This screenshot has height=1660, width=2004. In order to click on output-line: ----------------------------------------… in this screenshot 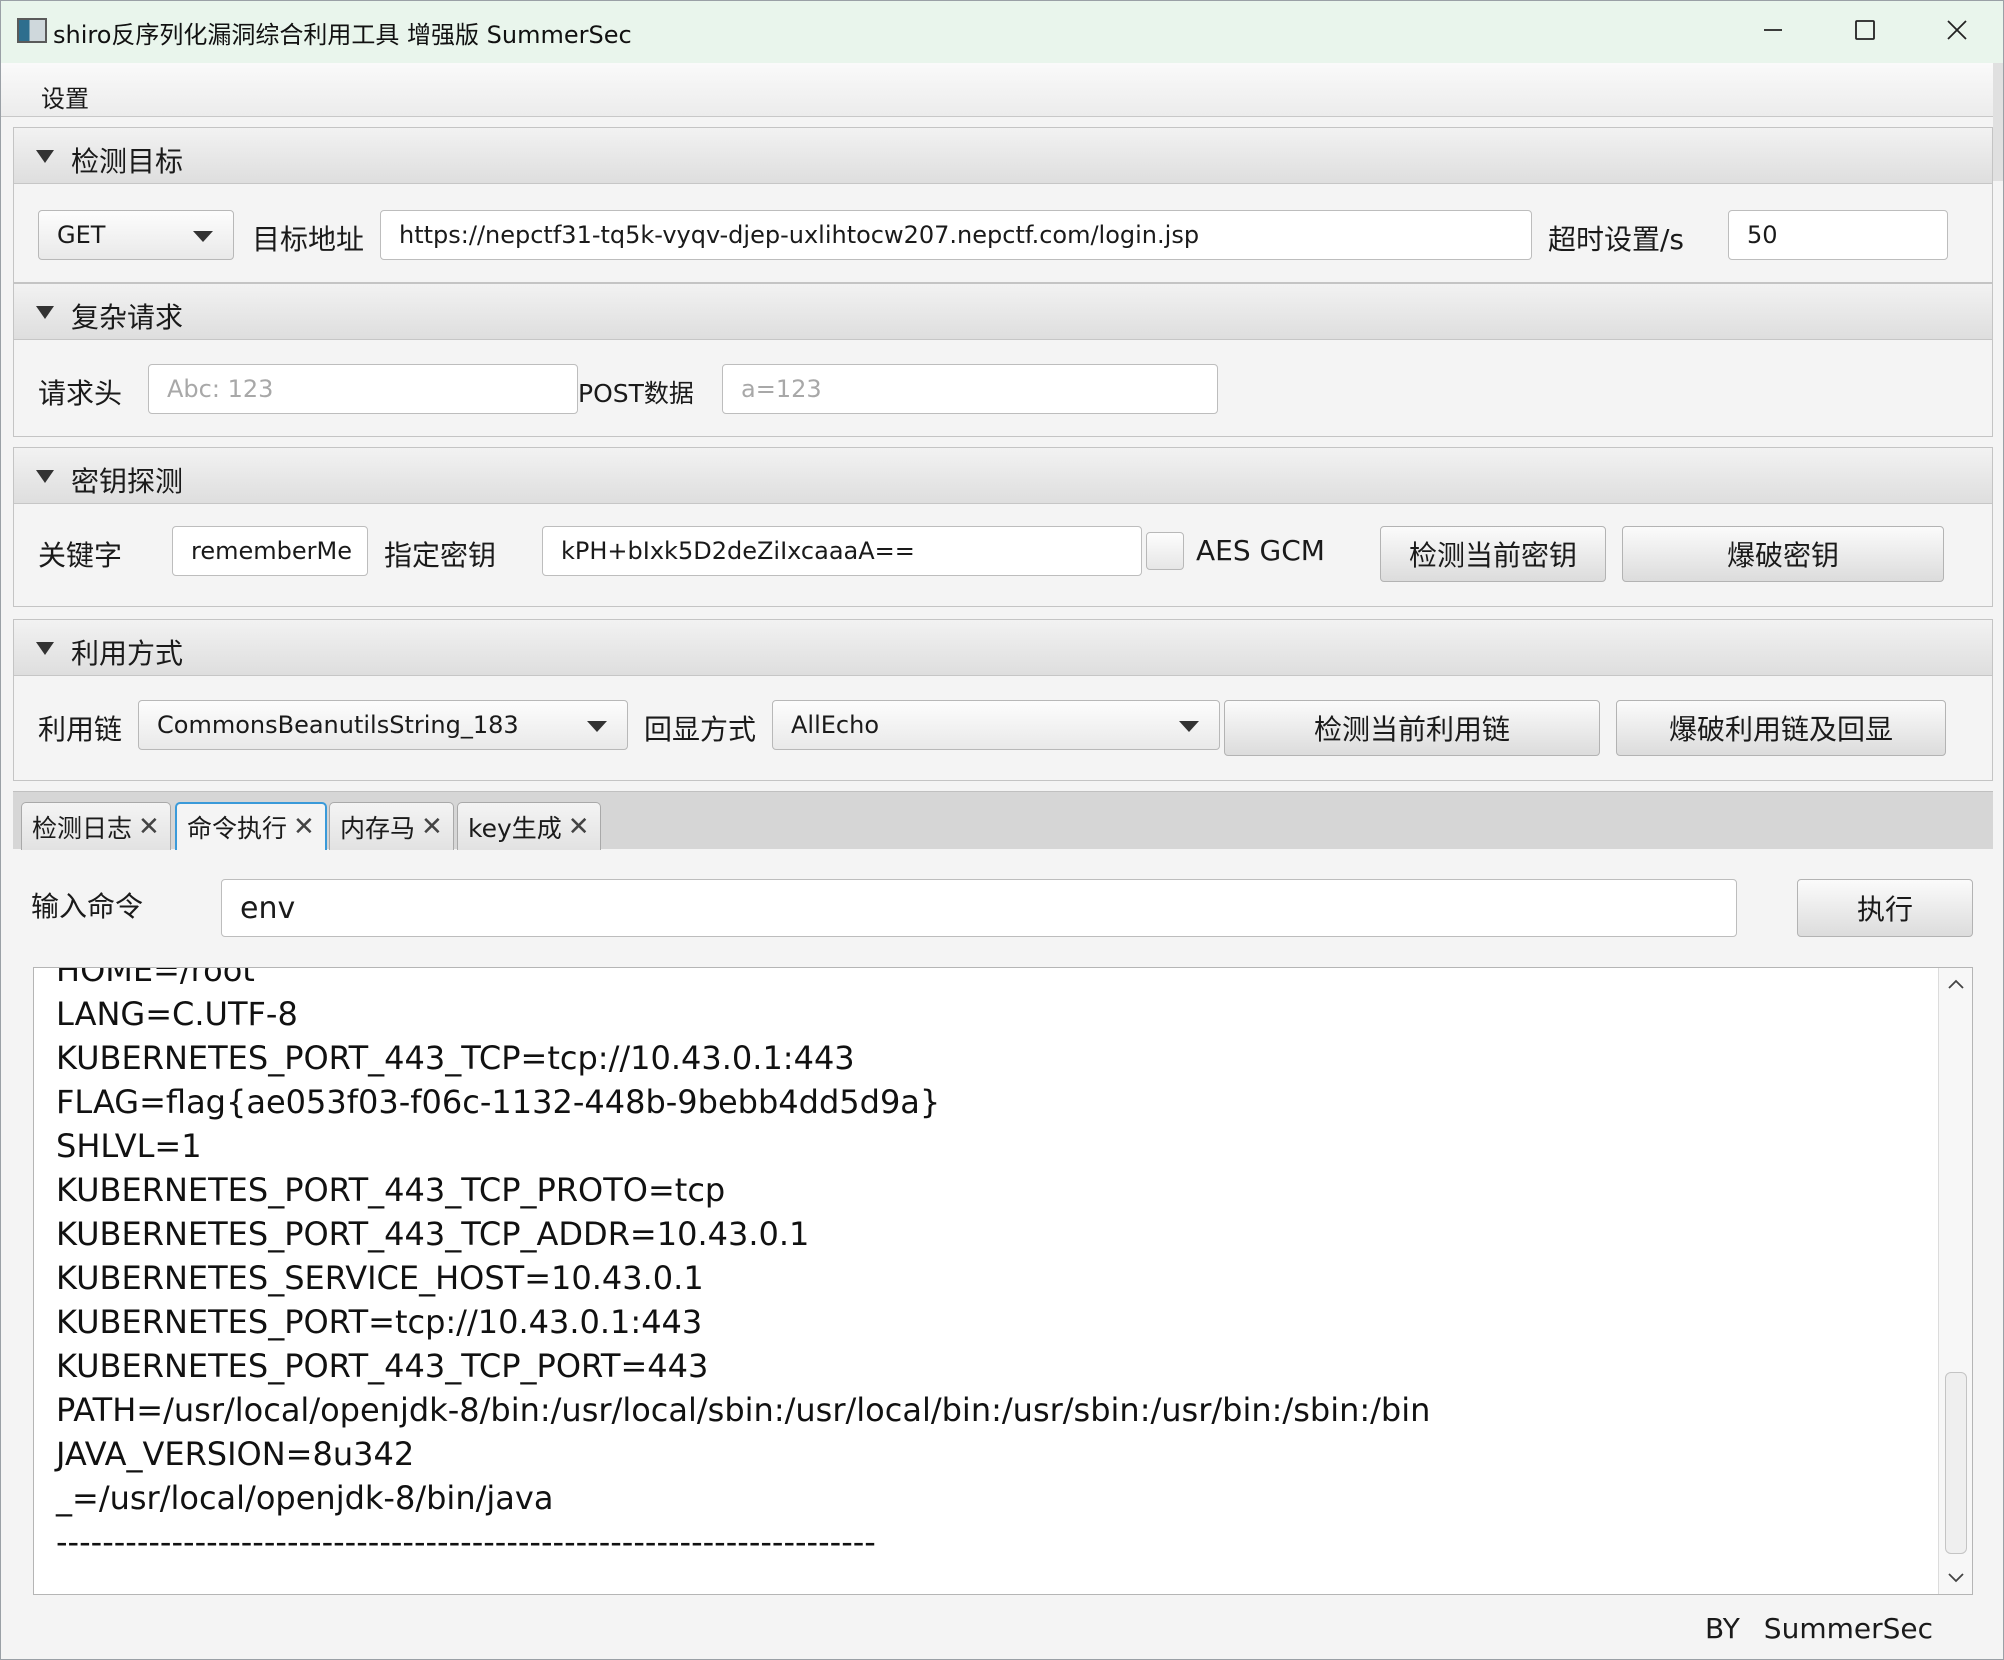, I will do `click(466, 1542)`.